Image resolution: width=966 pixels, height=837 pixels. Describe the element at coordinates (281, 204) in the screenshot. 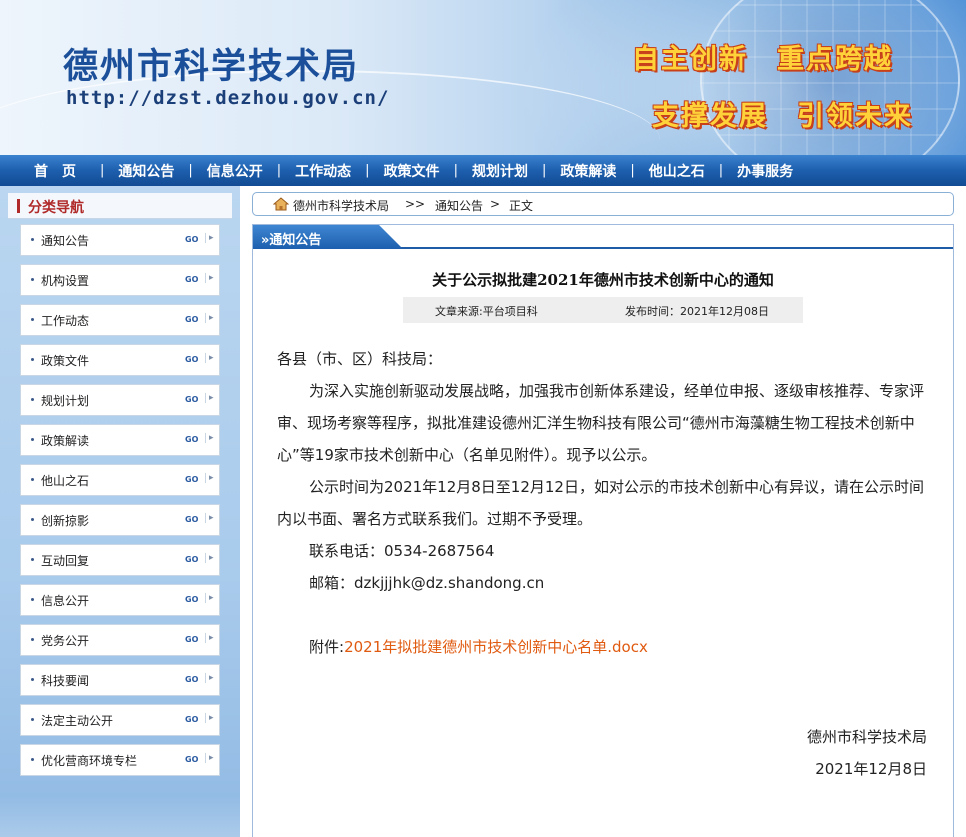

I see `home-icon` at that location.